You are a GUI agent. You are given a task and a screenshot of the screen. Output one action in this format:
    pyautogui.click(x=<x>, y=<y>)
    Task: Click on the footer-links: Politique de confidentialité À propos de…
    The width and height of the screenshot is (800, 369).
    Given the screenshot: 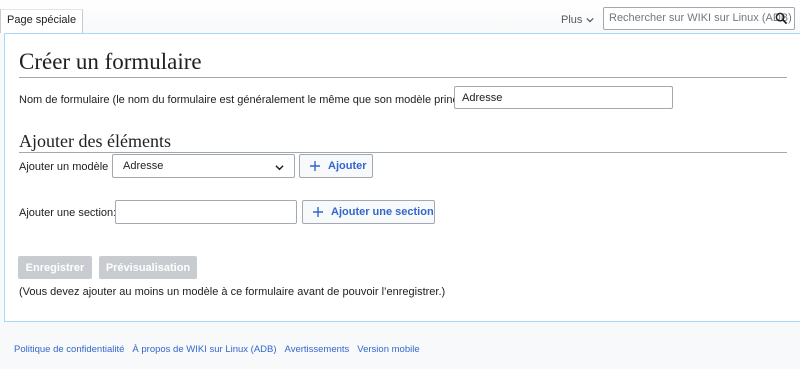 What is the action you would take?
    pyautogui.click(x=217, y=349)
    